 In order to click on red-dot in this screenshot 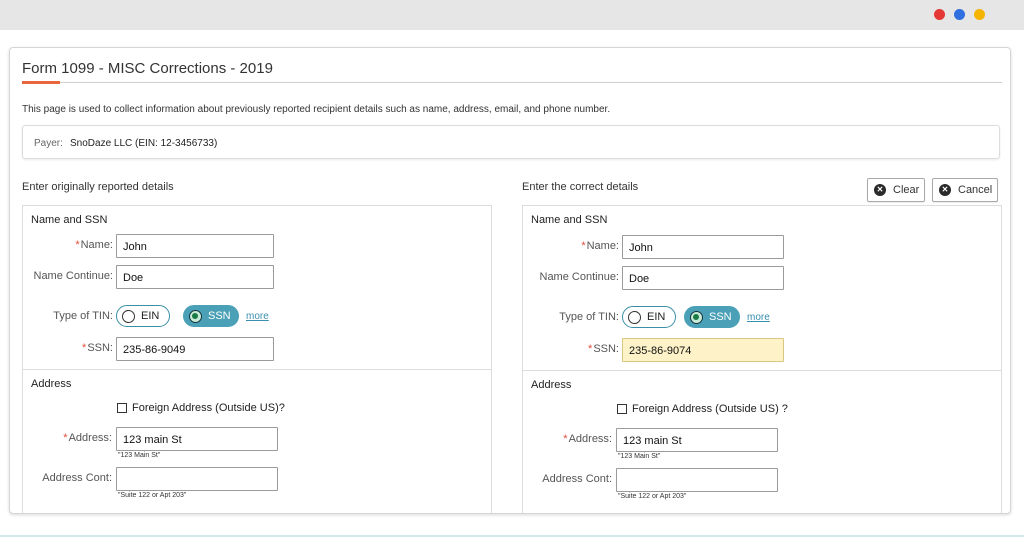, I will do `click(939, 14)`.